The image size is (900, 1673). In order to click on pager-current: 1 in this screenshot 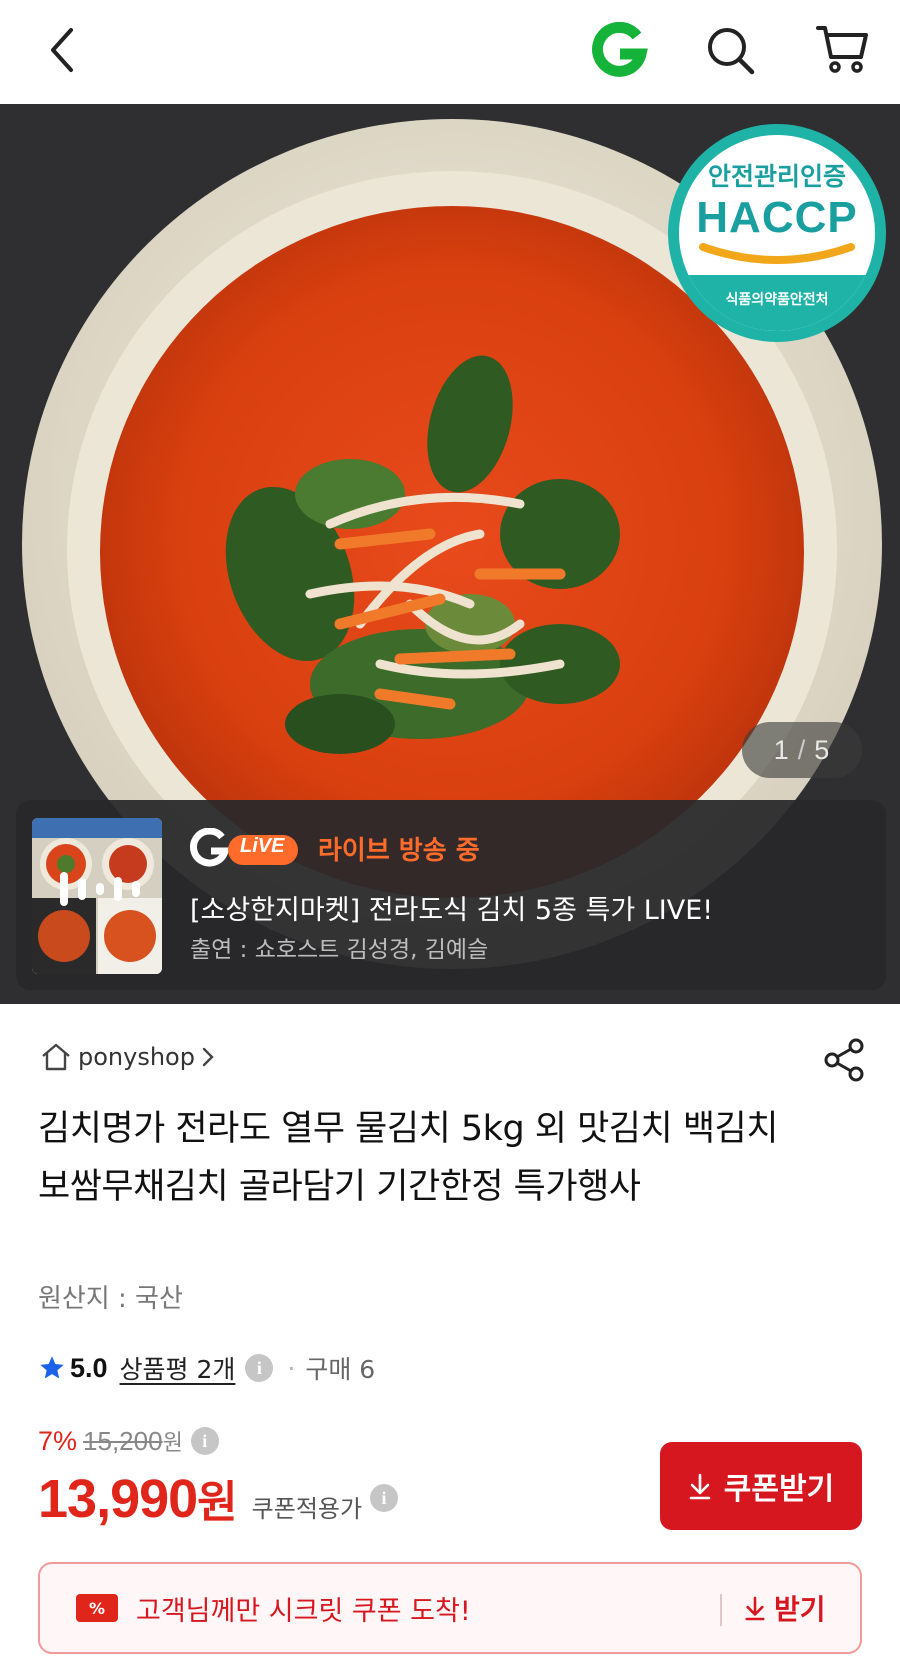, I will do `click(781, 749)`.